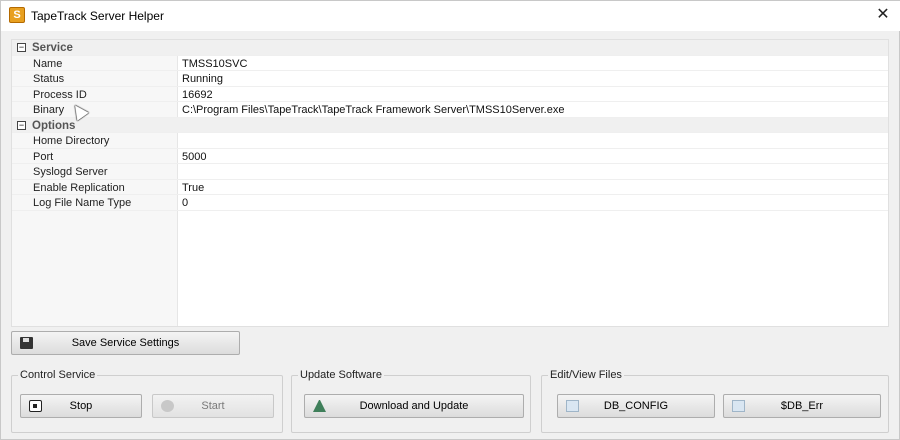 This screenshot has height=440, width=900. What do you see at coordinates (49, 110) in the screenshot?
I see `property-label: Binary` at bounding box center [49, 110].